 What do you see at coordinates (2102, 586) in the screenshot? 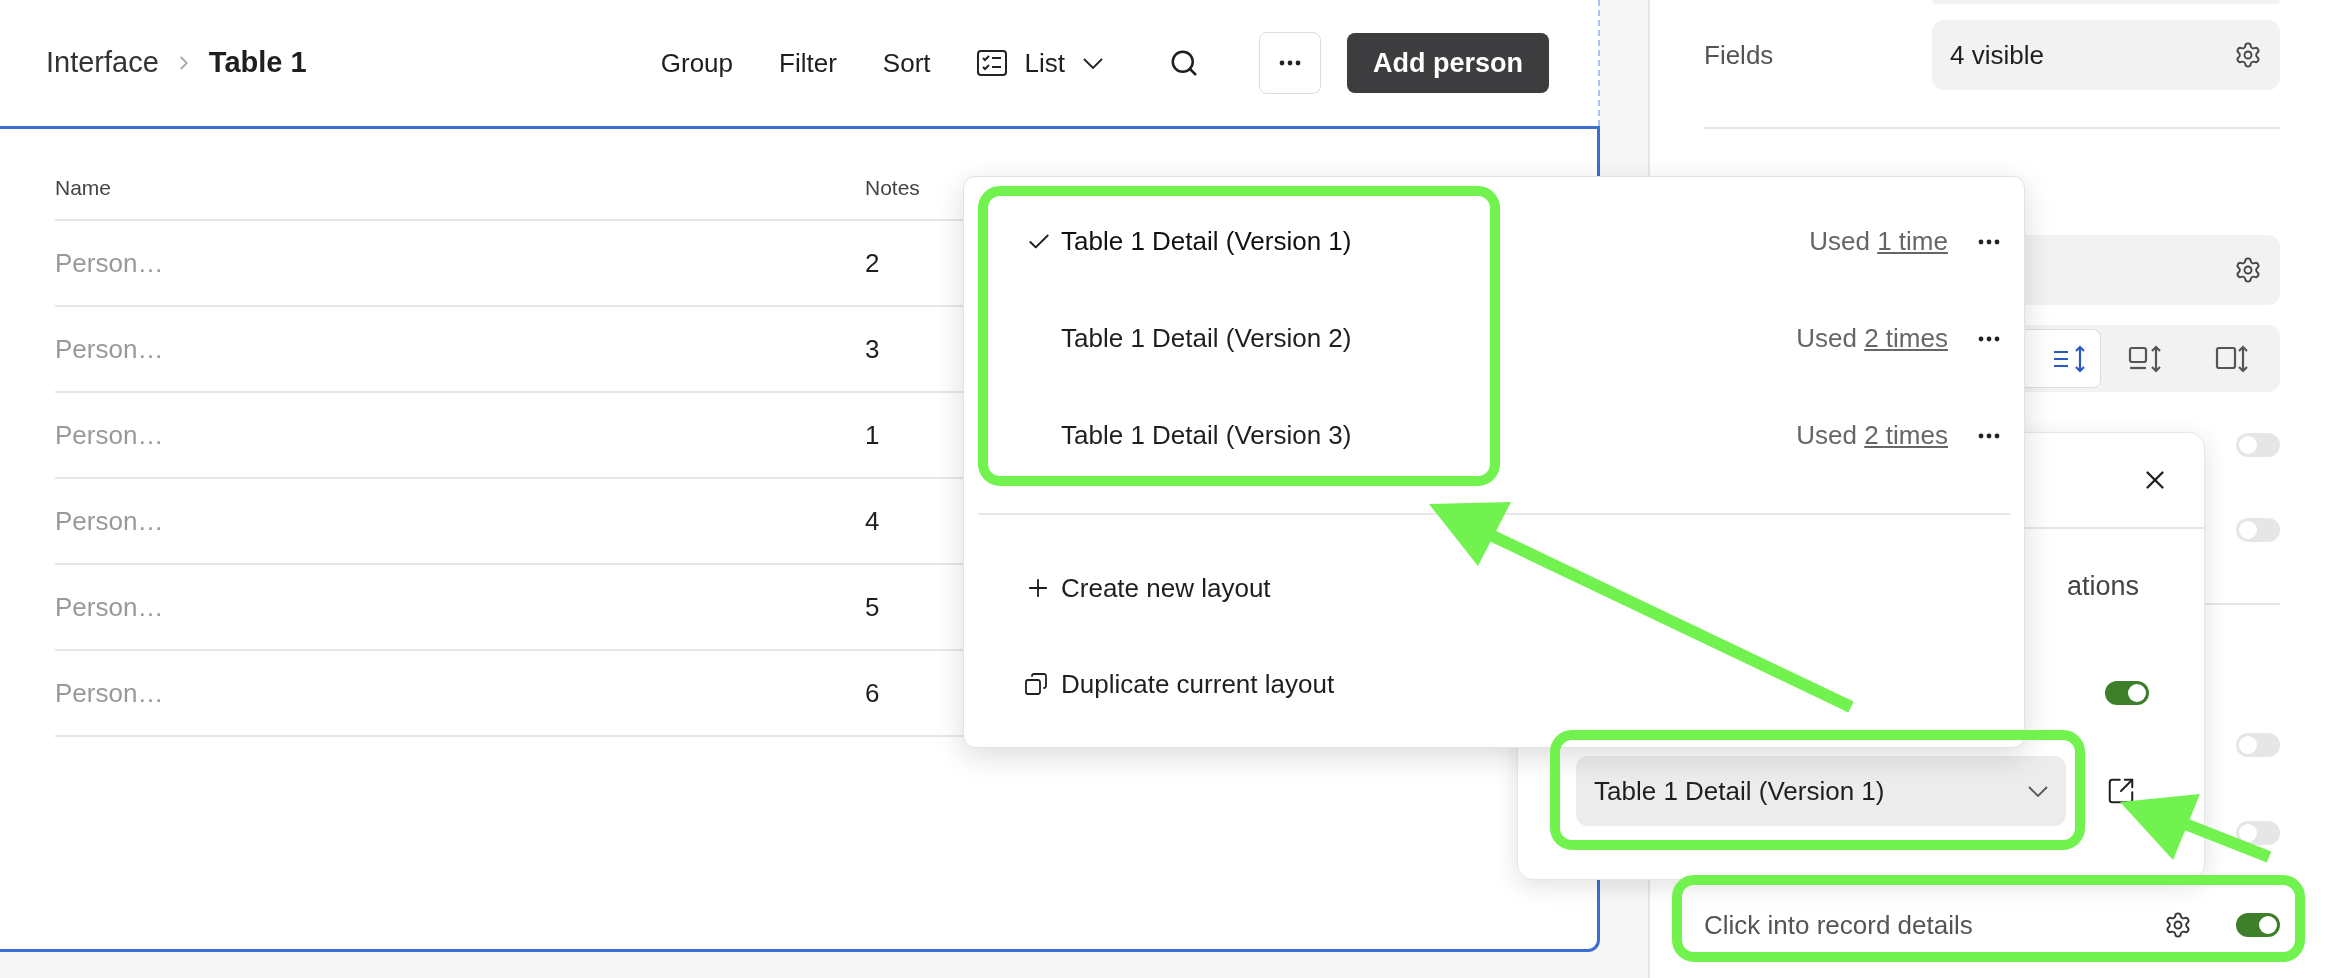
I see `option-label: ations` at bounding box center [2102, 586].